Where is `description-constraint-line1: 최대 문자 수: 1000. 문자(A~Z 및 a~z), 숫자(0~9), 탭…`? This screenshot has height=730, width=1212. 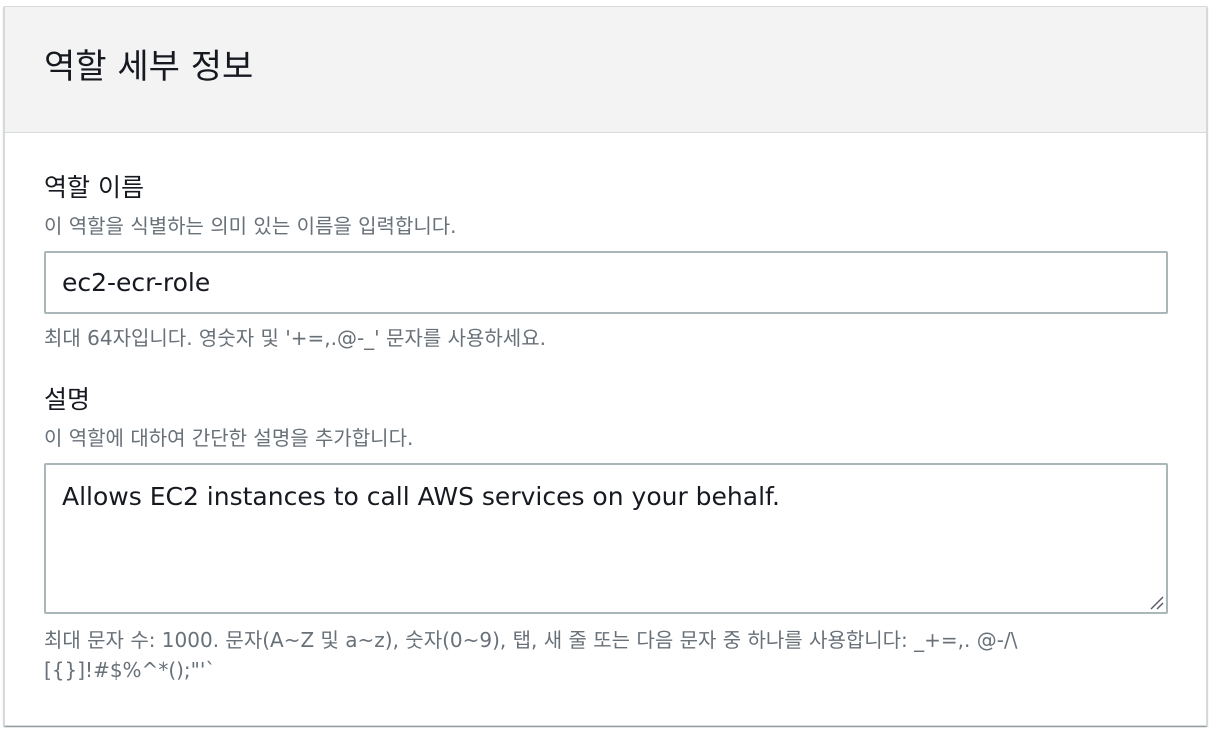
description-constraint-line1: 최대 문자 수: 1000. 문자(A~Z 및 a~z), 숫자(0~9), 탭… is located at coordinates (531, 640).